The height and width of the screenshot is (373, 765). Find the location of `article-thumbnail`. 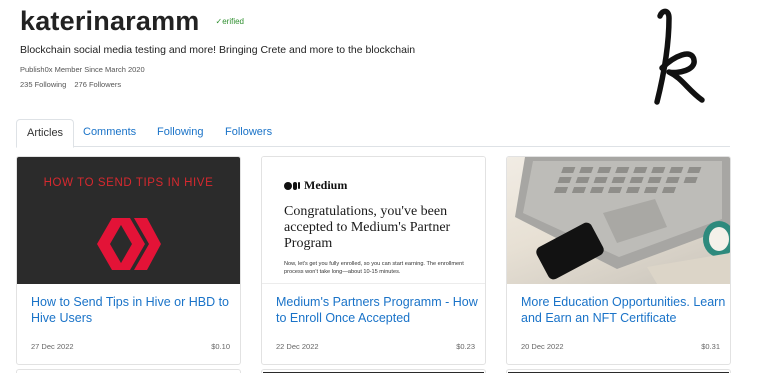

article-thumbnail is located at coordinates (618, 220).